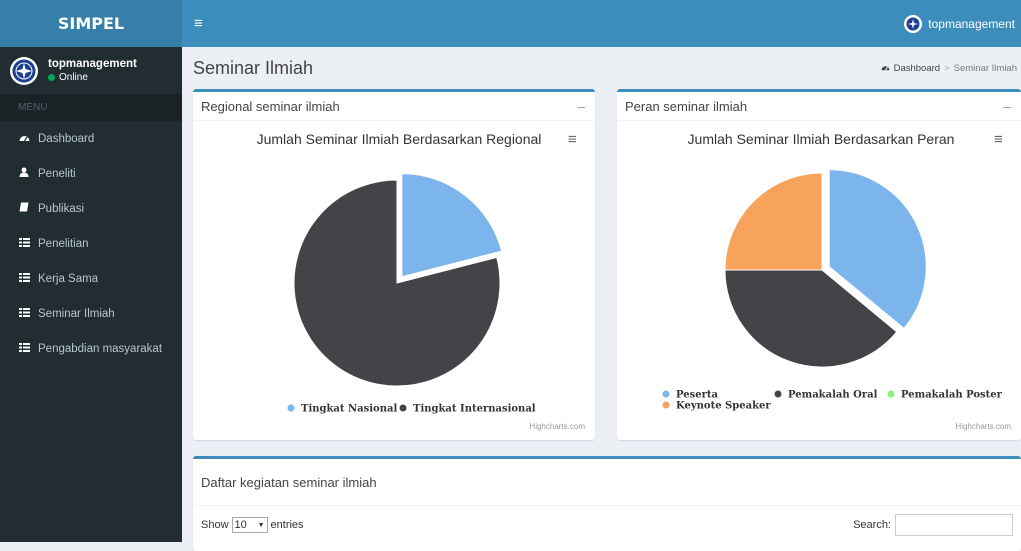 This screenshot has height=551, width=1021. I want to click on sidebar-item-label: Seminar Ilmiah, so click(76, 313).